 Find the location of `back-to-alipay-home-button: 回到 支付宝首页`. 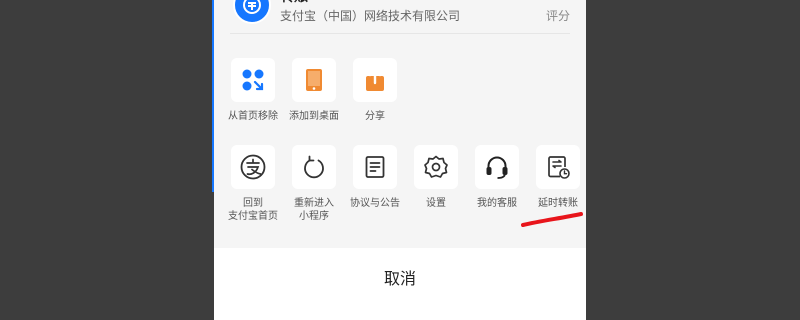

back-to-alipay-home-button: 回到 支付宝首页 is located at coordinates (253, 184).